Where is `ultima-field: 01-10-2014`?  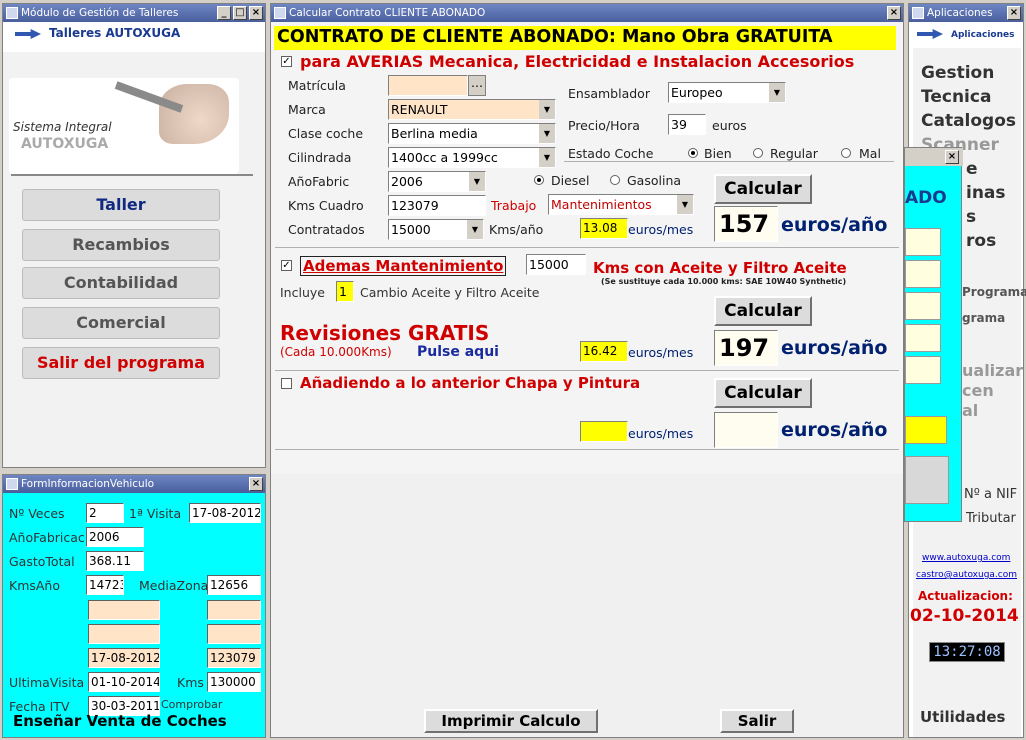
ultima-field: 01-10-2014 is located at coordinates (124, 682).